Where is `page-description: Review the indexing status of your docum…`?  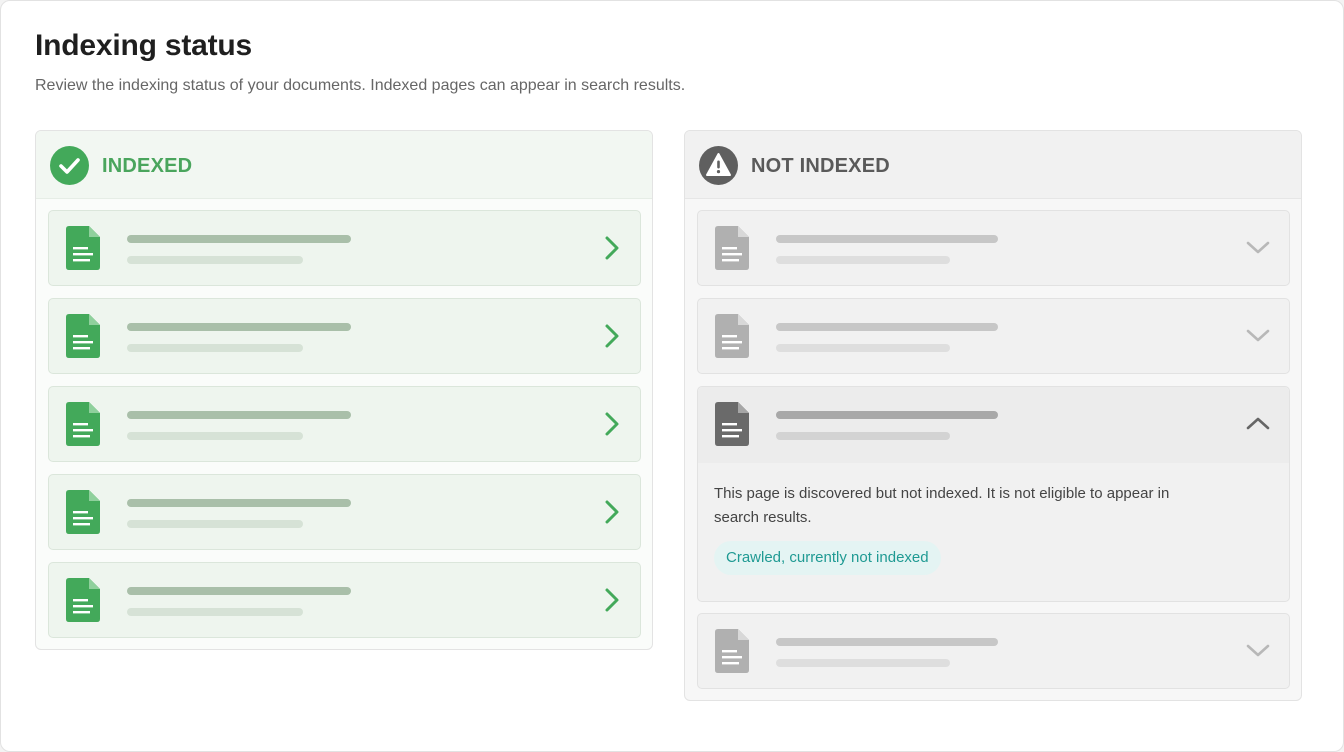
page-description: Review the indexing status of your docum… is located at coordinates (360, 85).